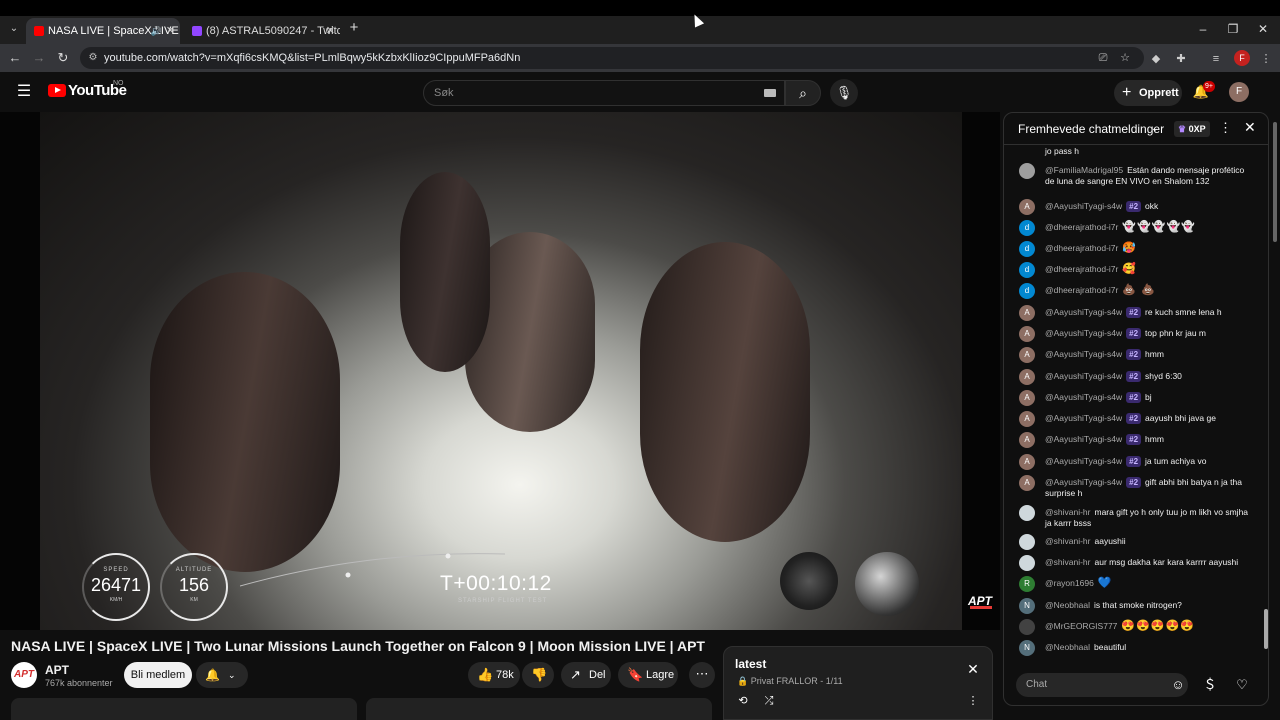  Describe the element at coordinates (743, 701) in the screenshot. I see `loop-icon: ⟲` at that location.